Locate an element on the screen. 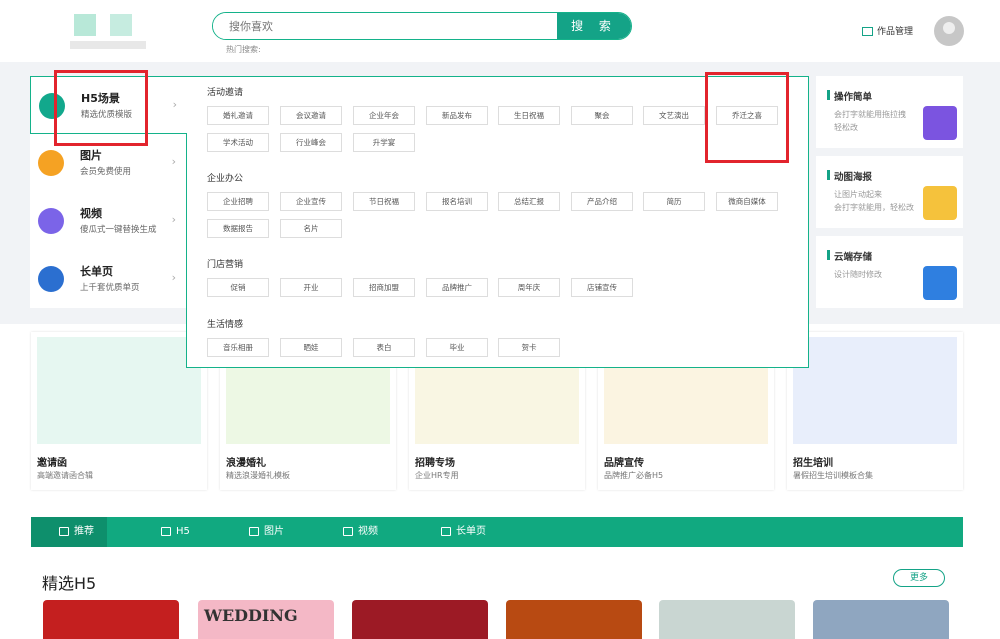 Image resolution: width=1000 pixels, height=639 pixels. tag-item: 招商加盟 is located at coordinates (384, 287).